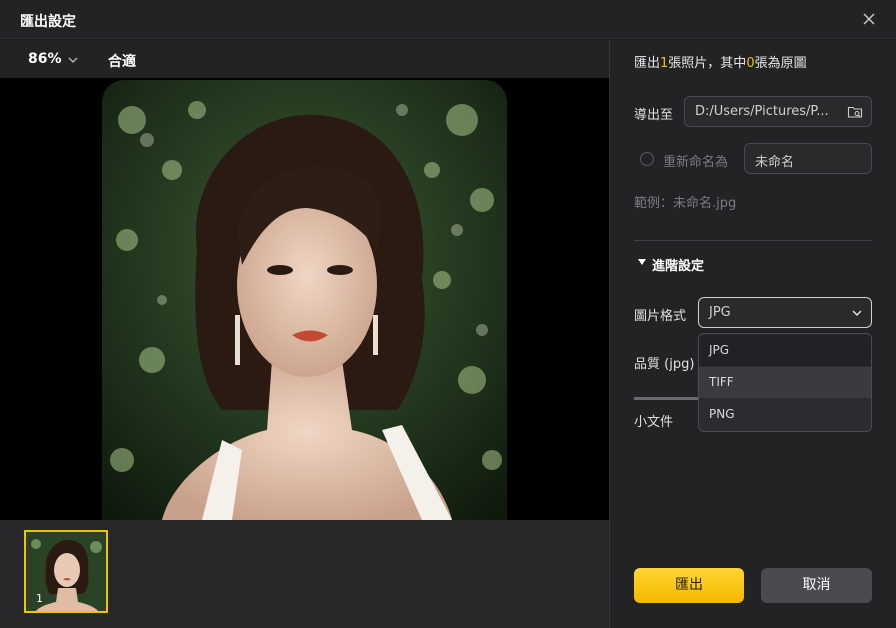 The width and height of the screenshot is (896, 628). Describe the element at coordinates (696, 162) in the screenshot. I see `rename-label: 重新命名為` at that location.